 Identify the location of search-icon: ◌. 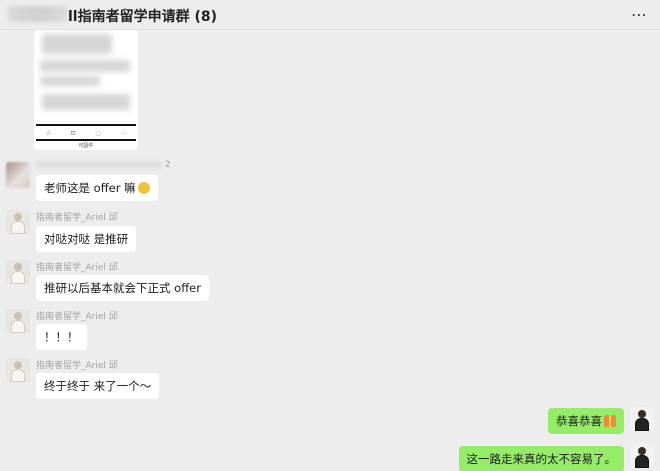
(98, 133).